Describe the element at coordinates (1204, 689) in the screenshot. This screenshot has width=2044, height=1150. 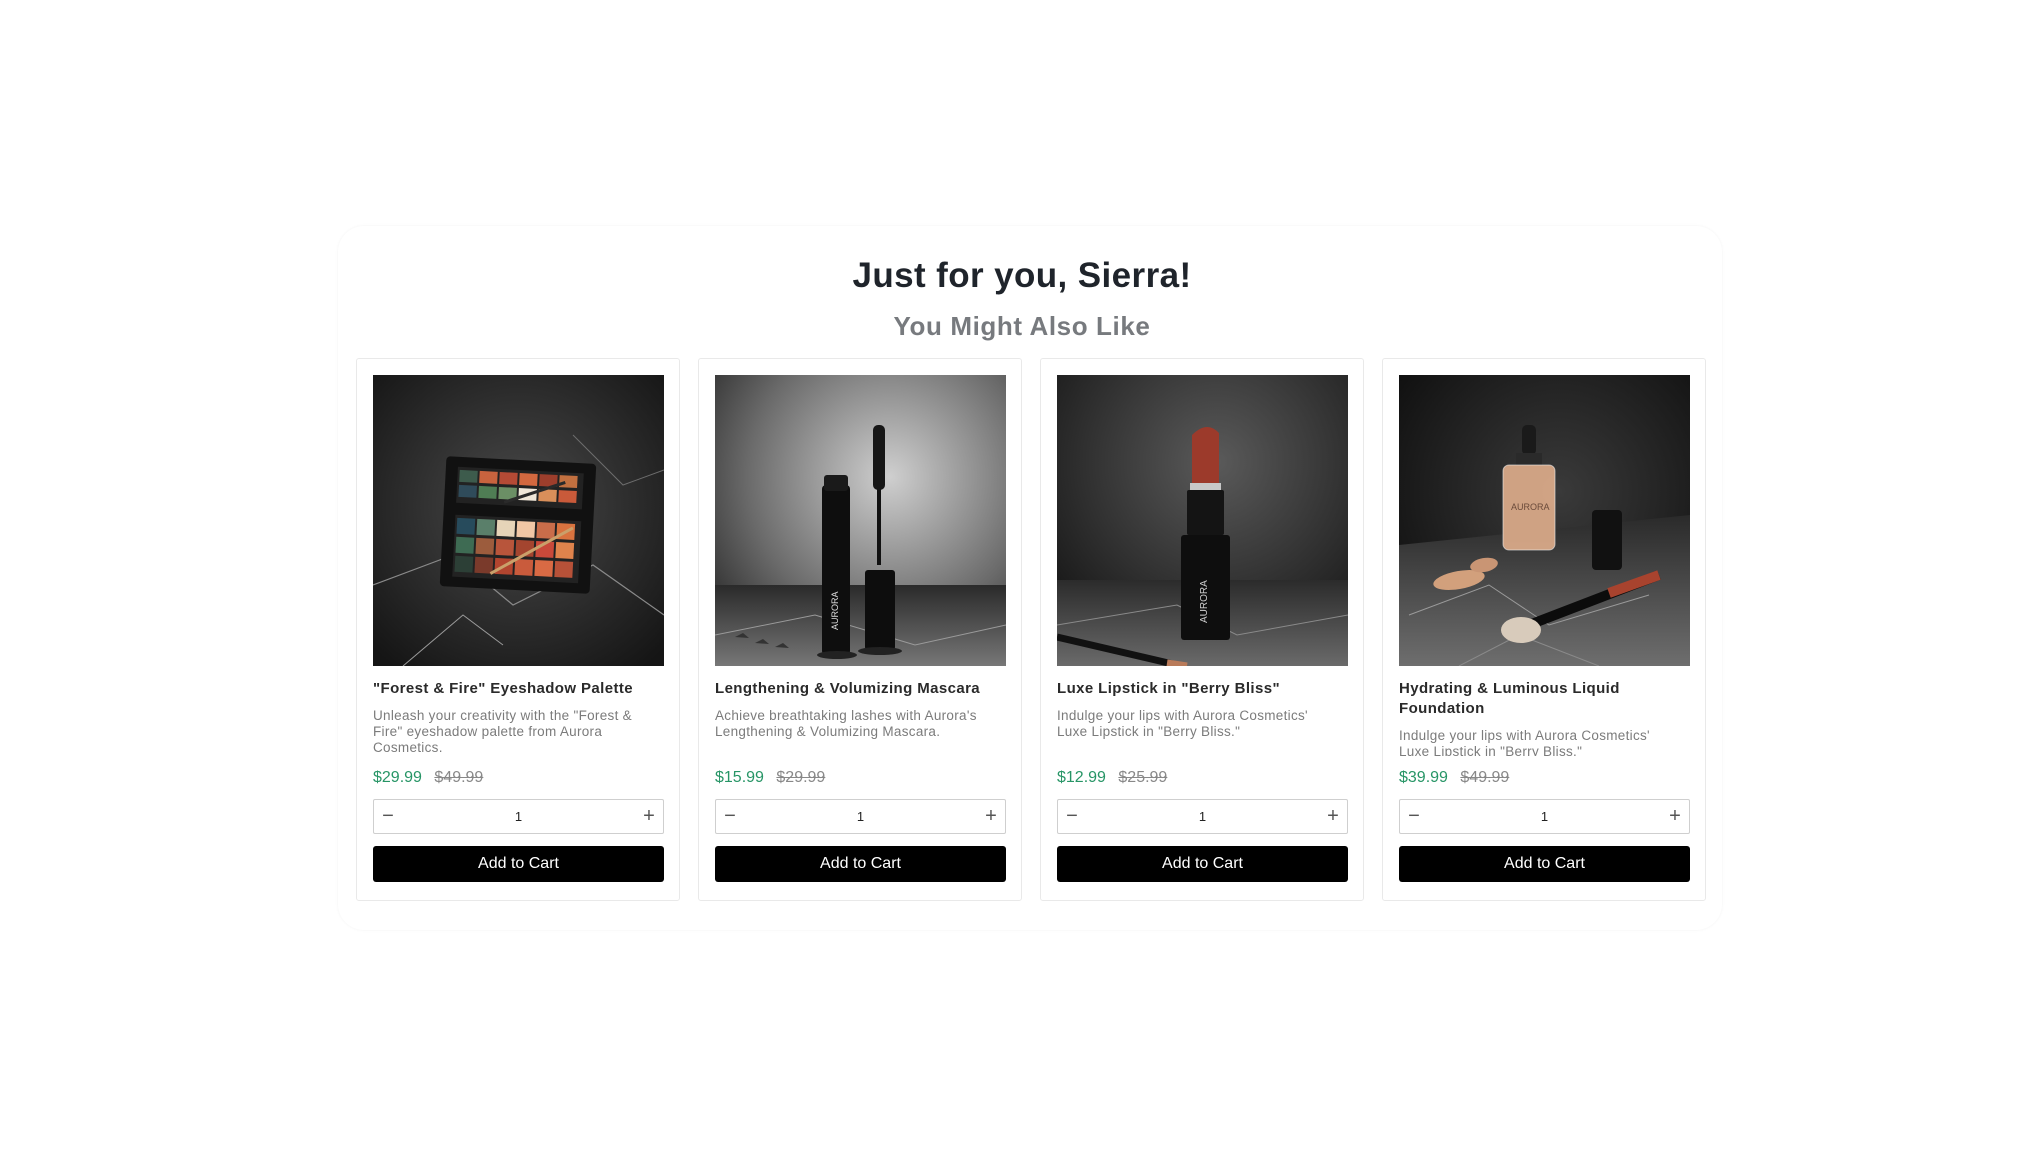
I see `product-name: Luxe Lipstick in "Berry Bliss"` at that location.